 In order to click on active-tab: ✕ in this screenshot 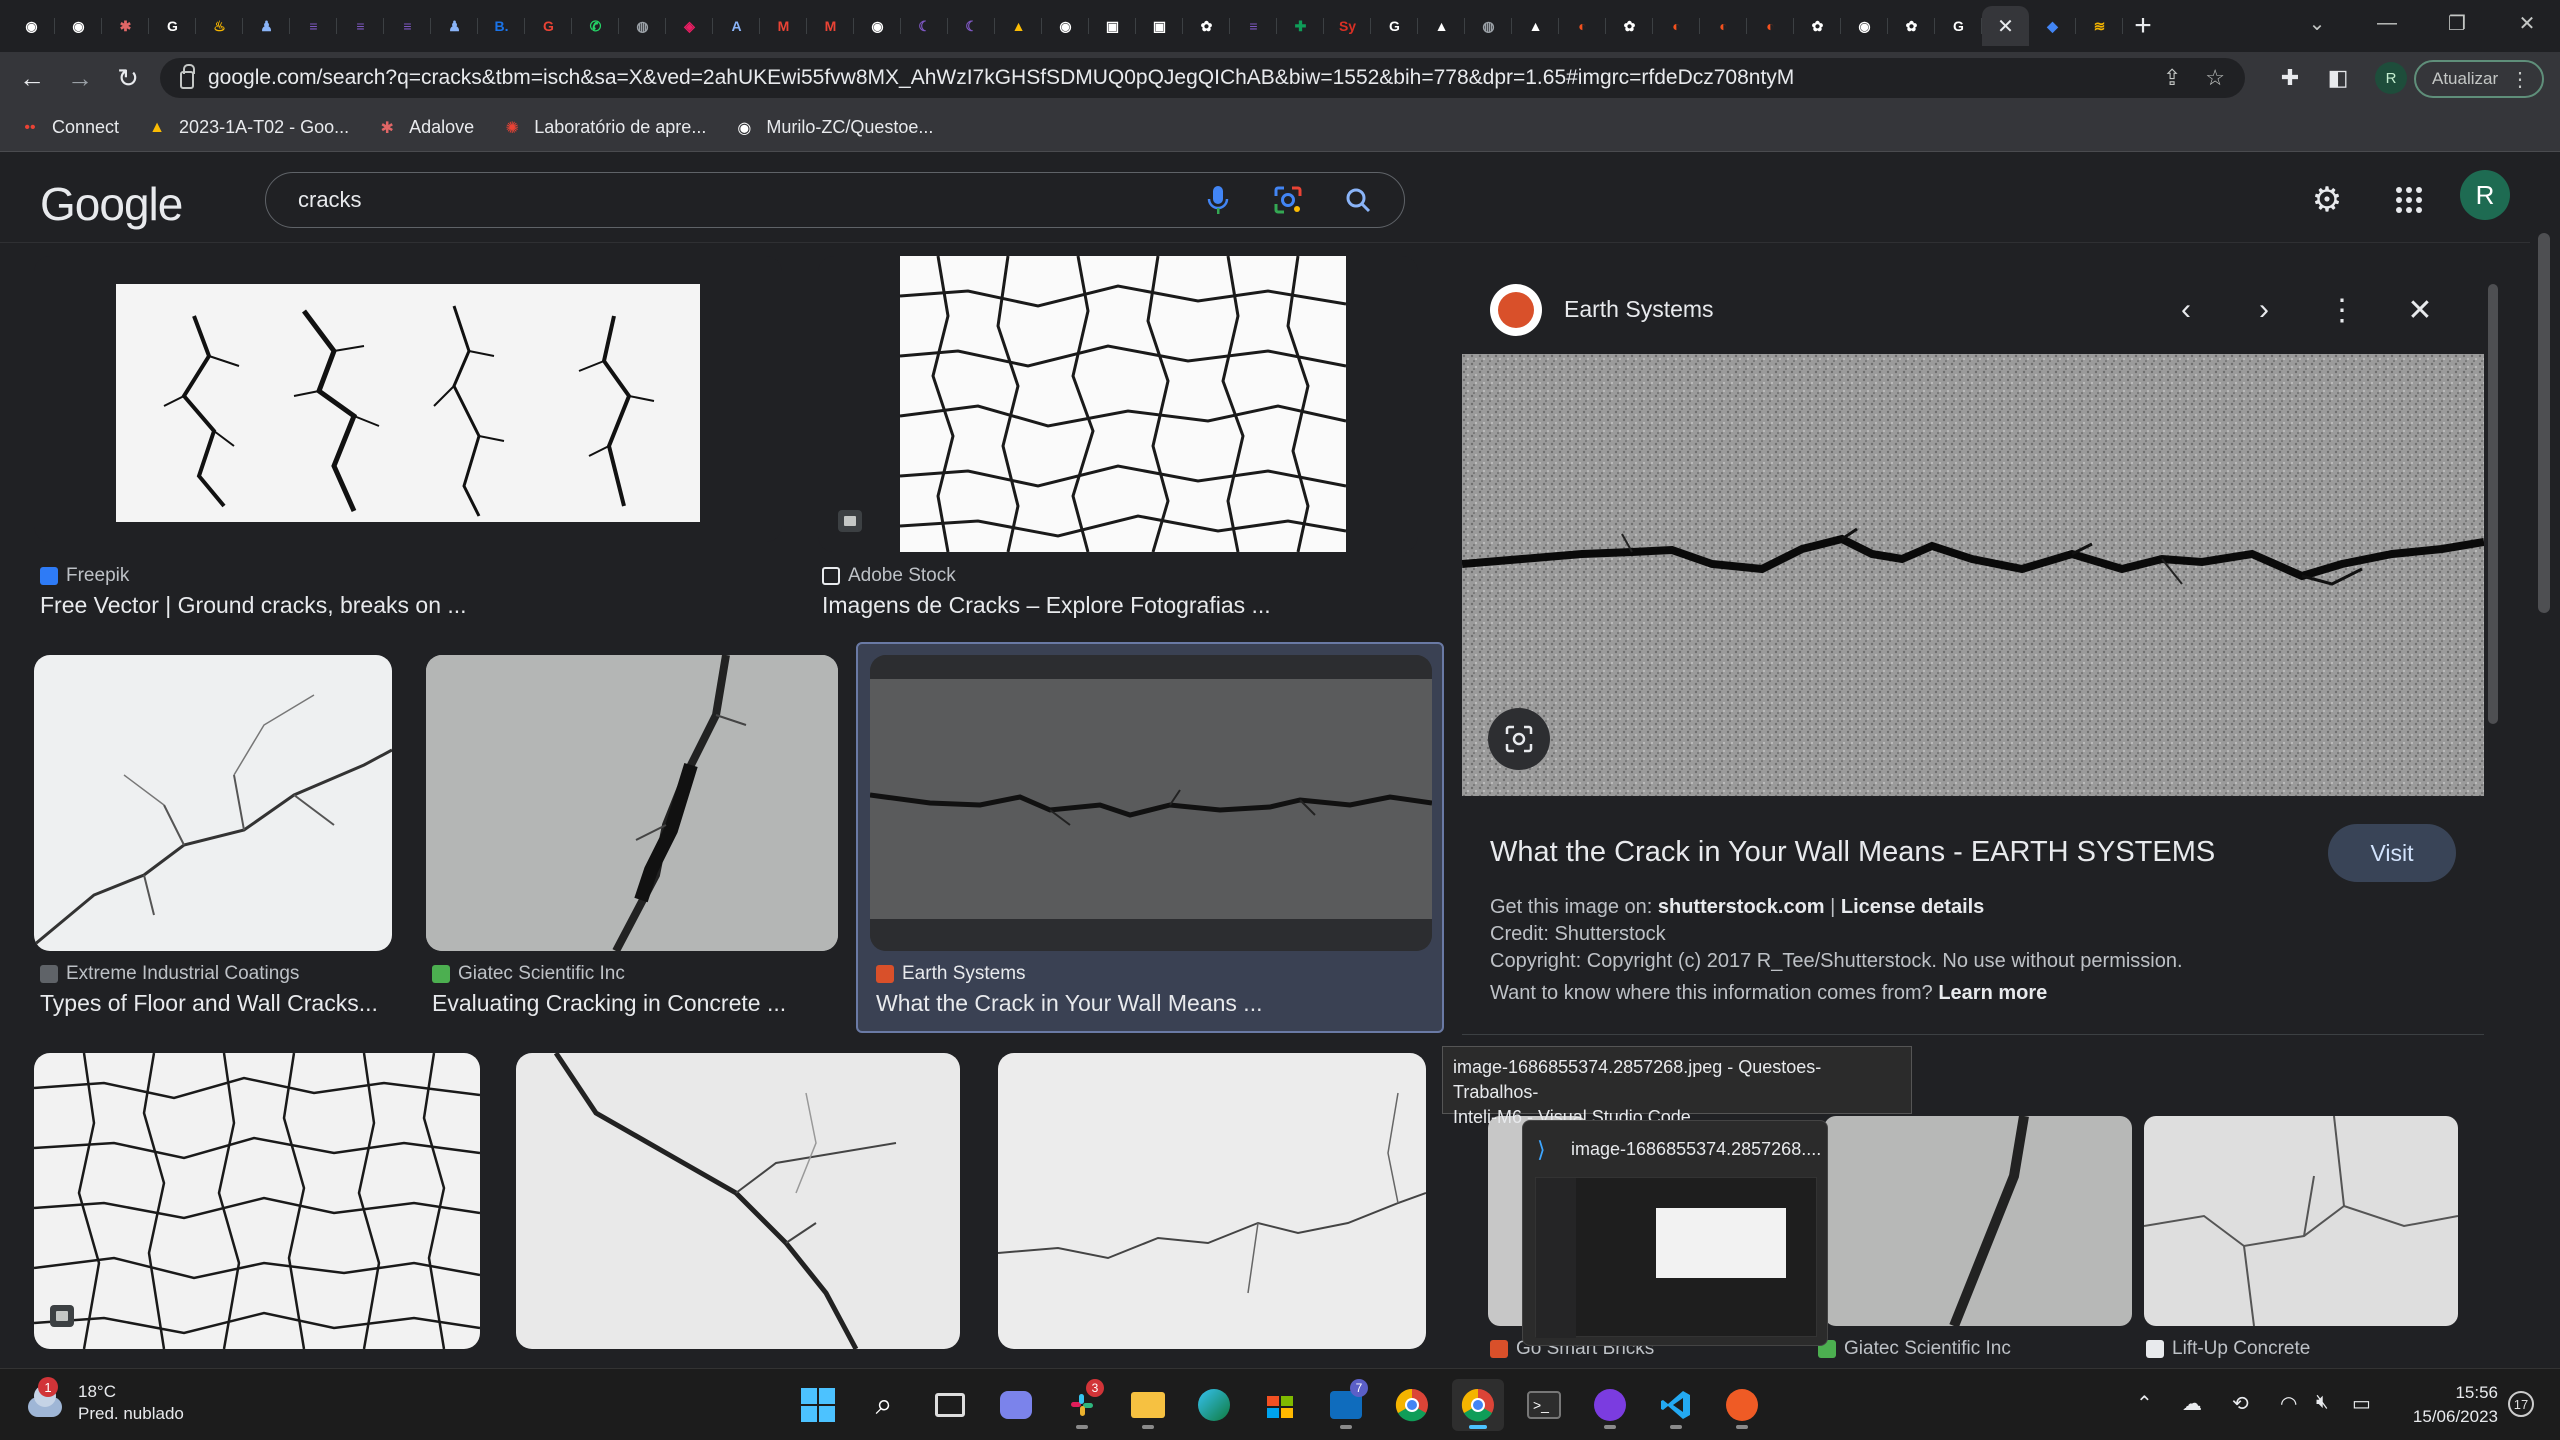, I will do `click(2005, 26)`.